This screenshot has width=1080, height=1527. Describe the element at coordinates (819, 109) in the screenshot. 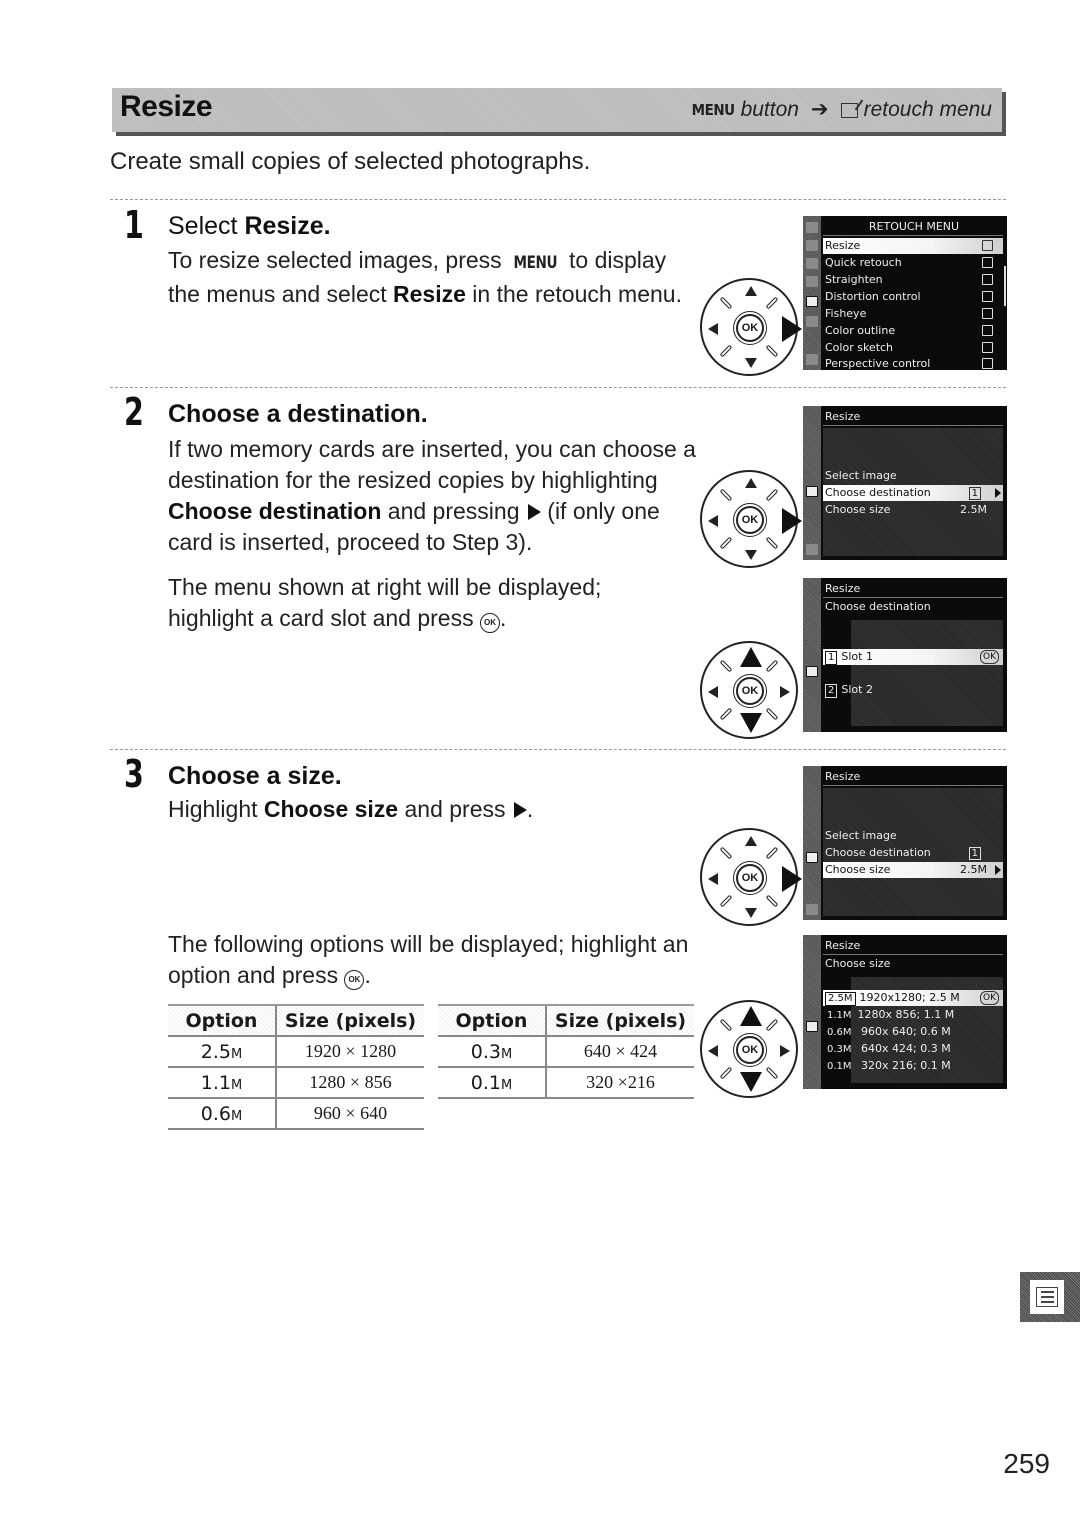

I see `arrow-right-icon: ➔` at that location.